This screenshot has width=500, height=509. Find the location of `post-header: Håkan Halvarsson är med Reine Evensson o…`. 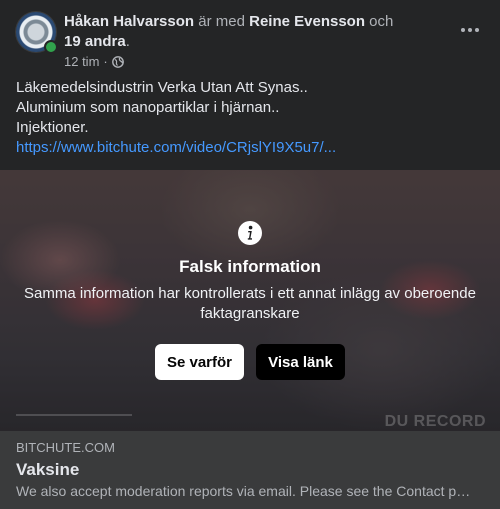

post-header: Håkan Halvarsson är med Reine Evensson o… is located at coordinates (250, 42).